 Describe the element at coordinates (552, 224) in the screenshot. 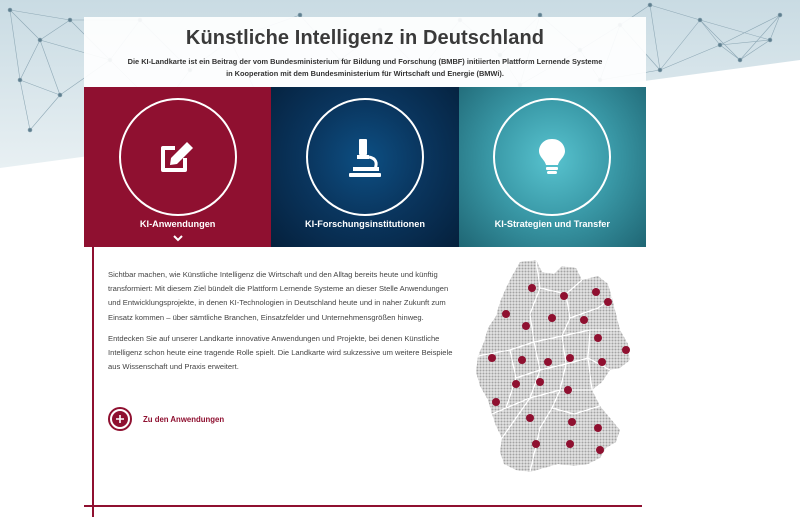

I see `tile-label: KI-Strategien und Transfer` at that location.